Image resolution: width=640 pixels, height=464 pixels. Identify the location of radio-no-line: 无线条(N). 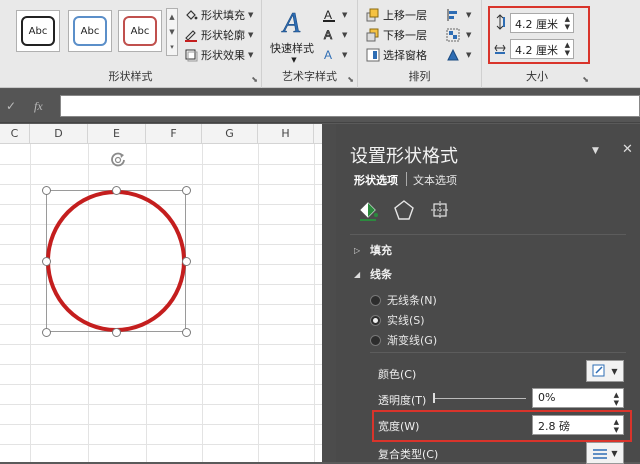
(403, 300).